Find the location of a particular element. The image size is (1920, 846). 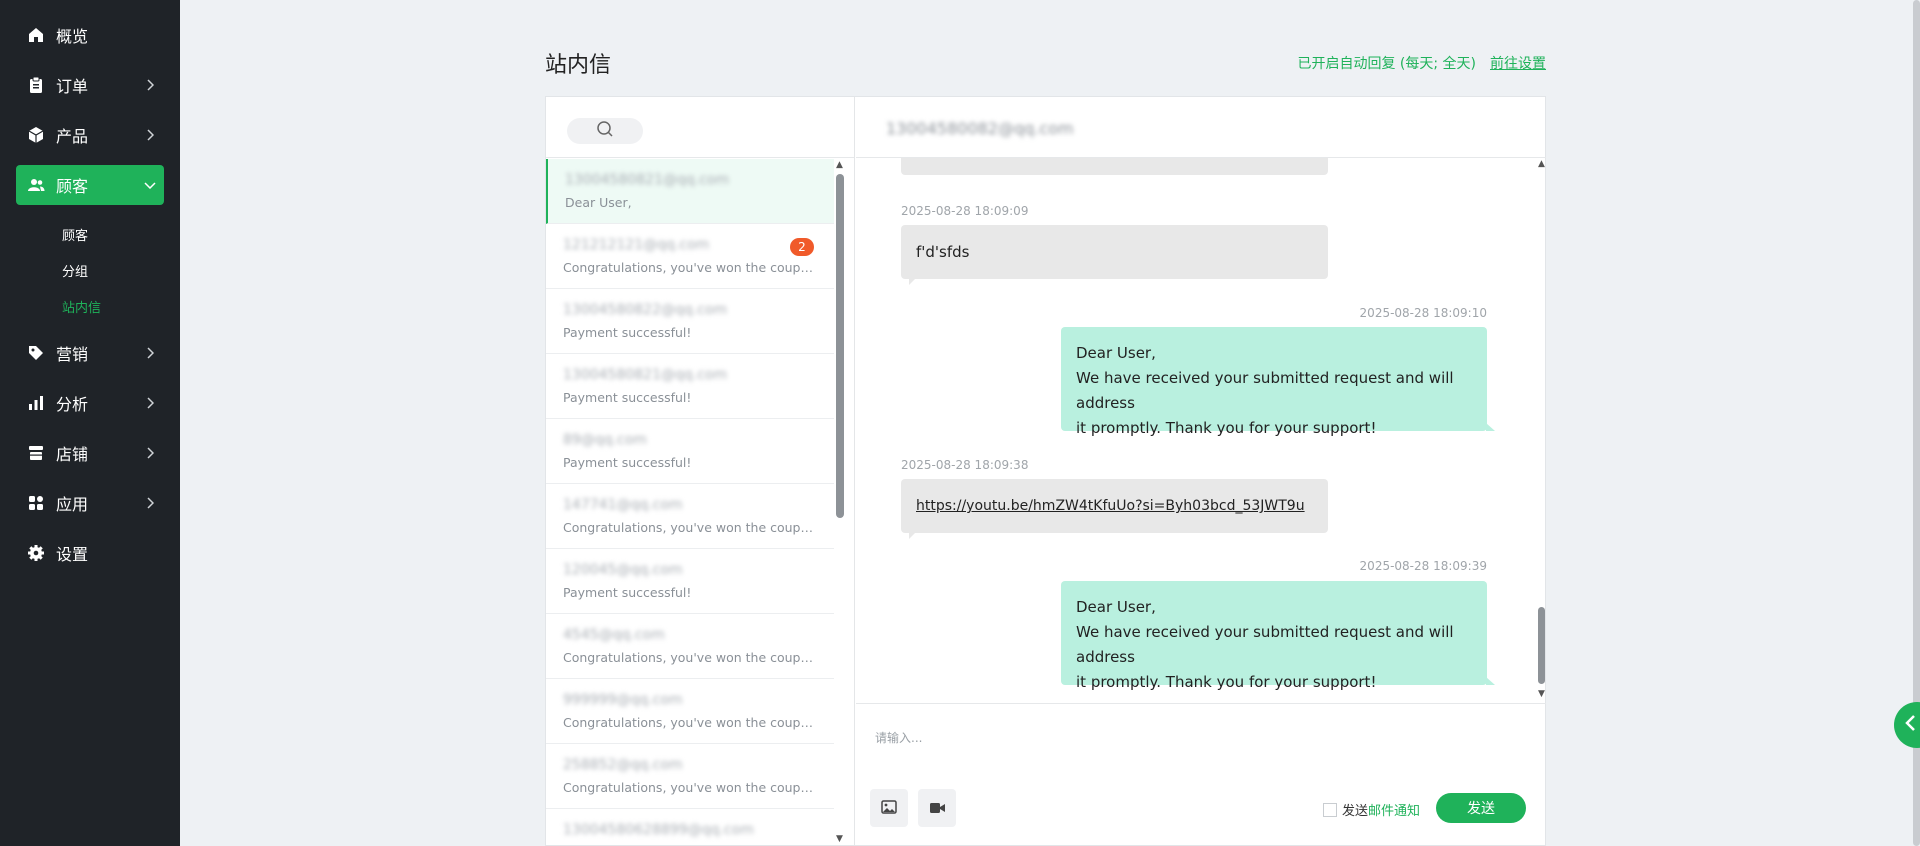

store-icon is located at coordinates (36, 453).